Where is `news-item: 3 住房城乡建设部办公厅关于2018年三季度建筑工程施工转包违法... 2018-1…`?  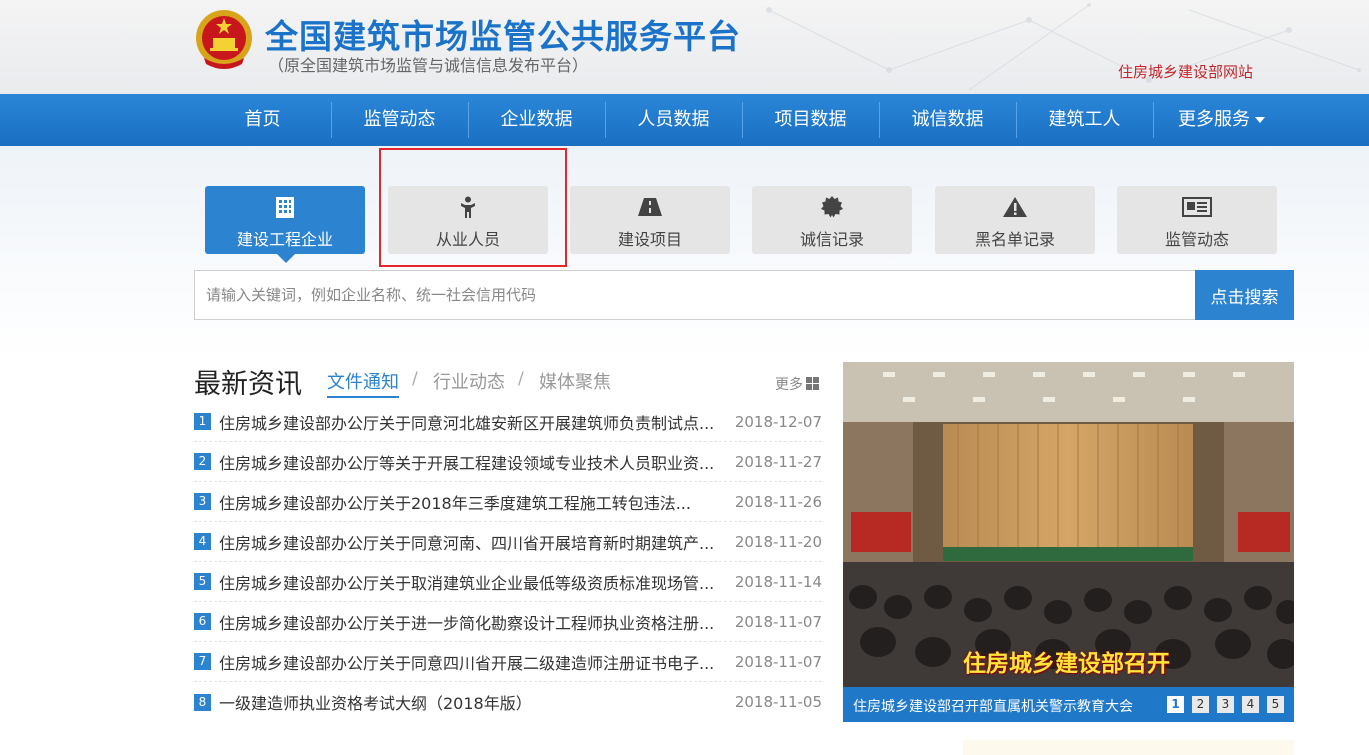 news-item: 3 住房城乡建设部办公厅关于2018年三季度建筑工程施工转包违法... 2018-1… is located at coordinates (508, 502).